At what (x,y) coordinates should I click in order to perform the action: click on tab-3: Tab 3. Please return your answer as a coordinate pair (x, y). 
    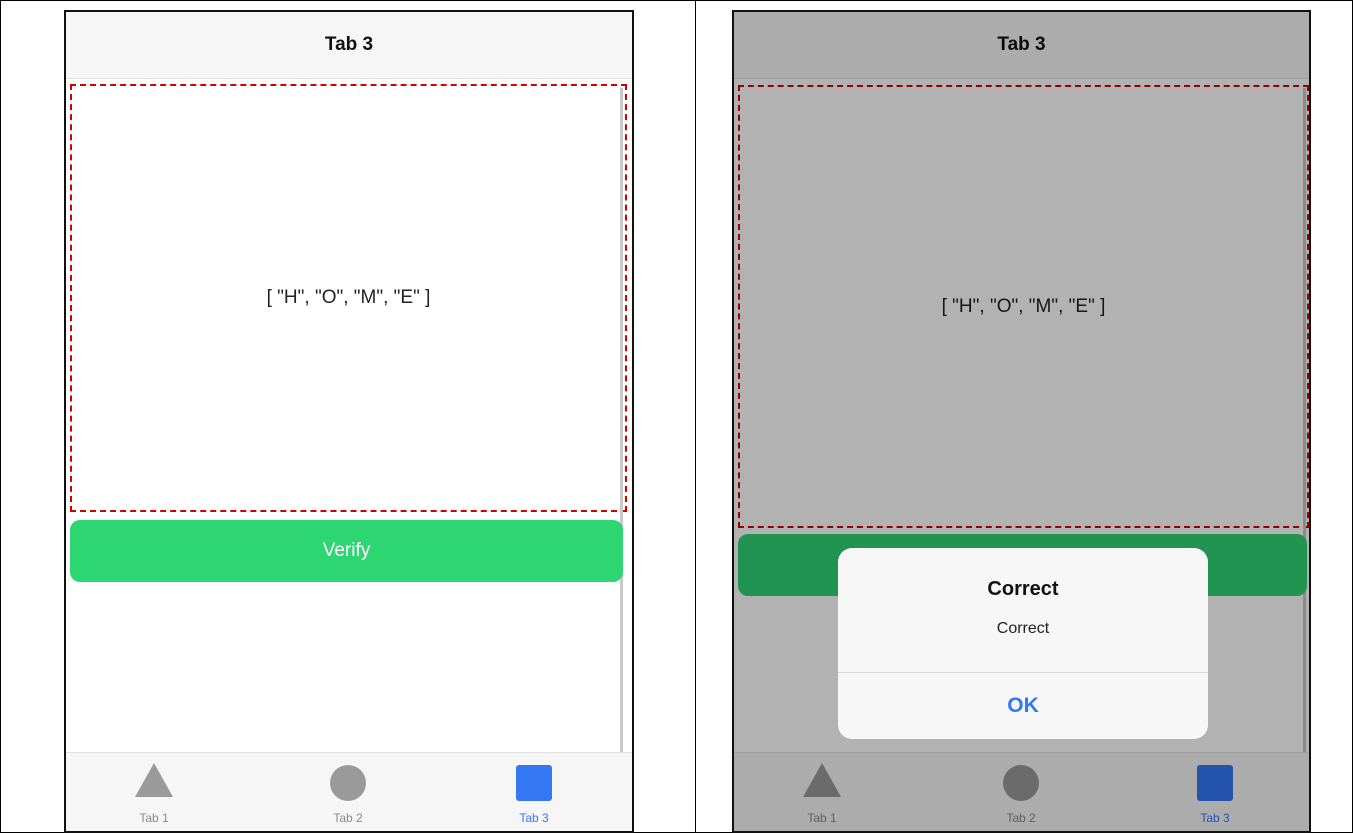
    Looking at the image, I should click on (534, 792).